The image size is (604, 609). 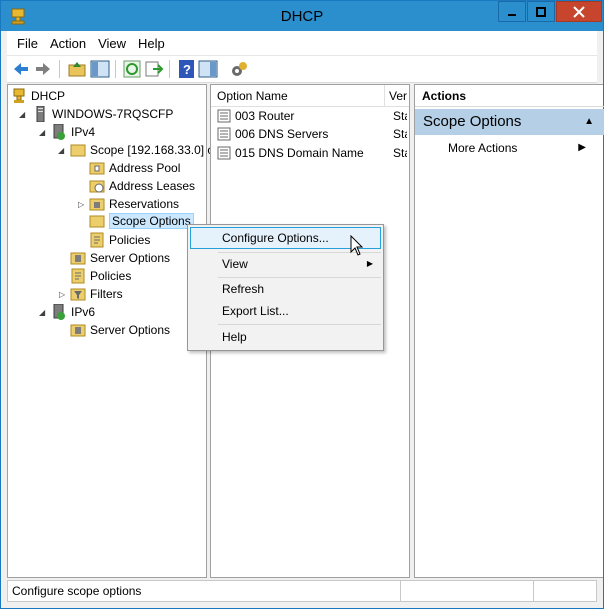 What do you see at coordinates (357, 245) in the screenshot?
I see `mouse-cursor-icon` at bounding box center [357, 245].